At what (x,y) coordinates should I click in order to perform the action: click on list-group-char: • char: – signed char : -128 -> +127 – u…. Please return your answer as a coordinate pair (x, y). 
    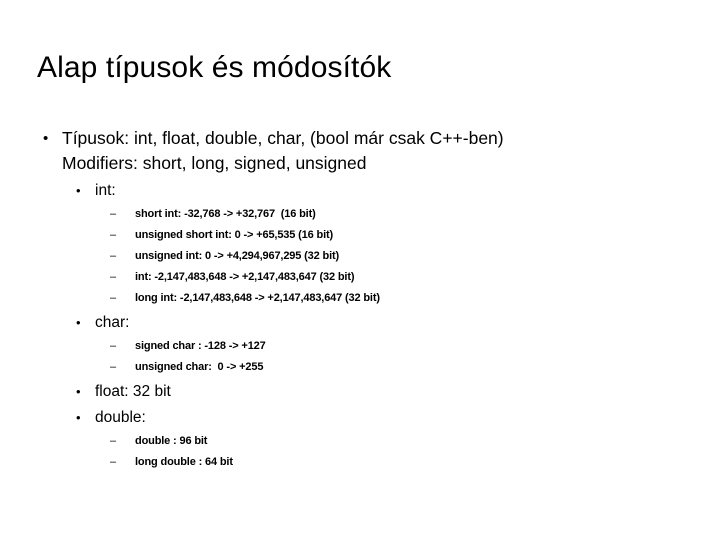
    Looking at the image, I should click on (360, 344).